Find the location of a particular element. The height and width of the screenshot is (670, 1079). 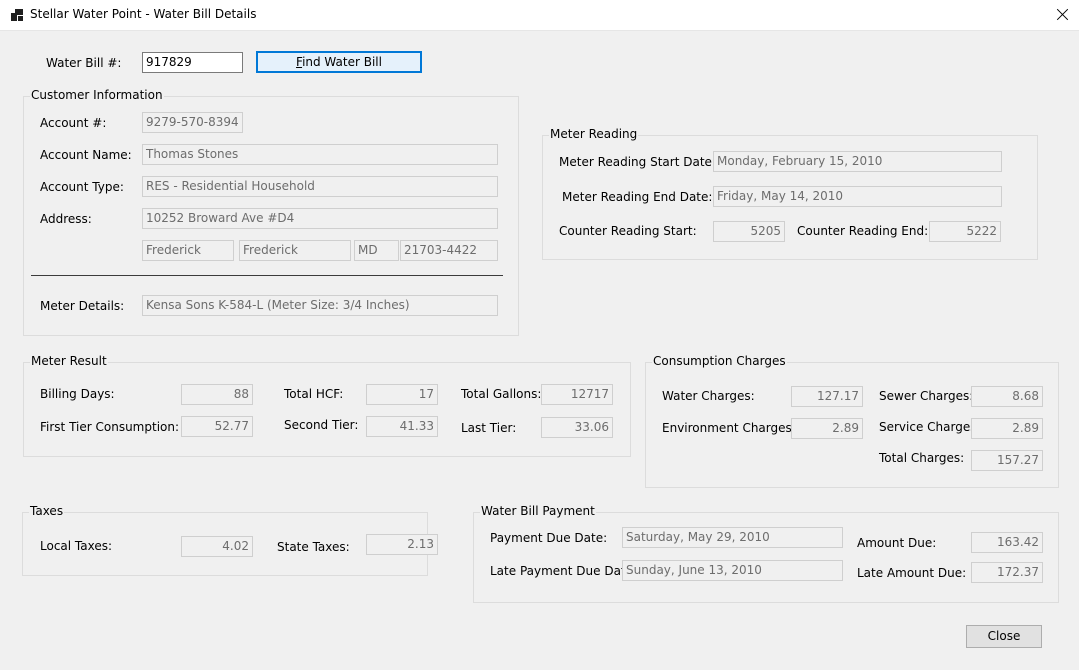

local-taxes-label: Local Taxes: is located at coordinates (76, 546).